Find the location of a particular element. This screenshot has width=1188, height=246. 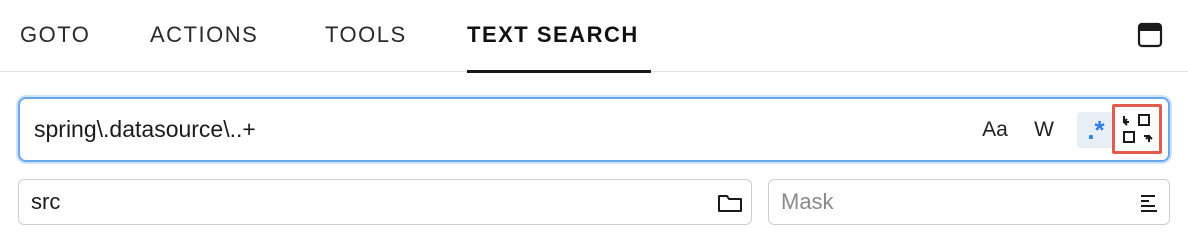

tab-text-search: TEXT SEARCH is located at coordinates (559, 36).